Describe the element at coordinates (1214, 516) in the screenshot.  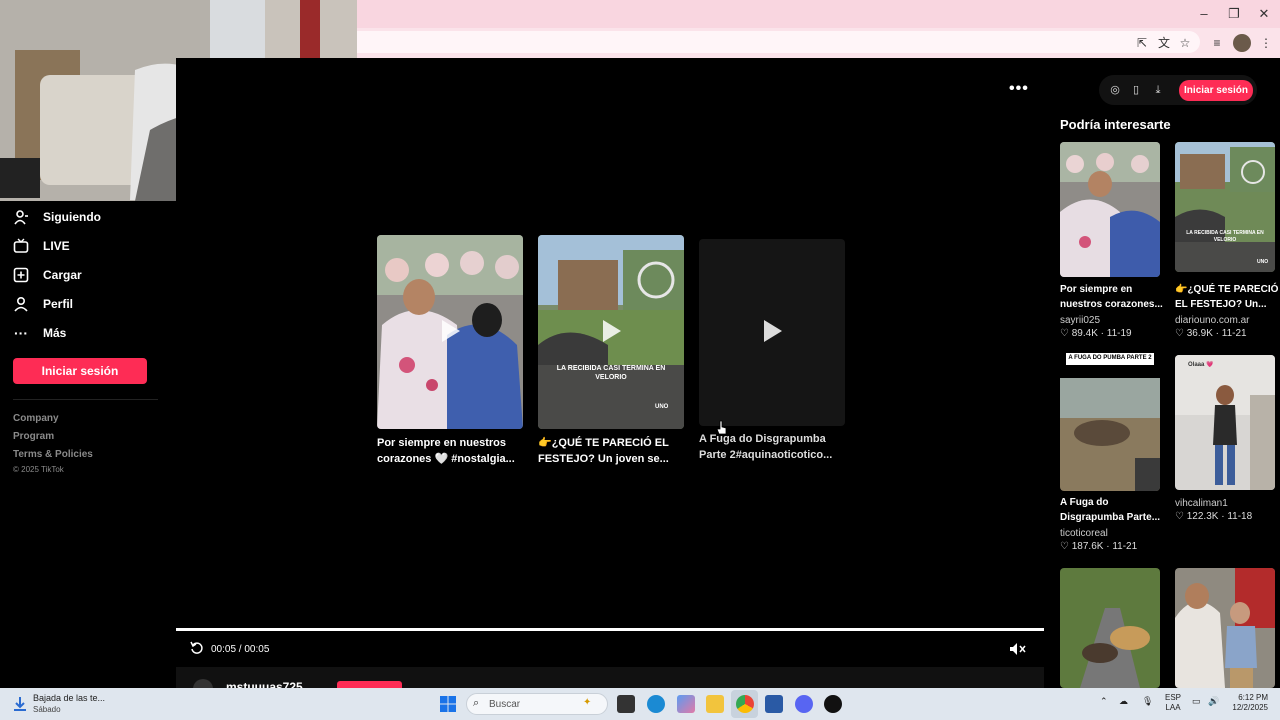
I see `recommended-stats: ♡ 122.3K · 11-18` at that location.